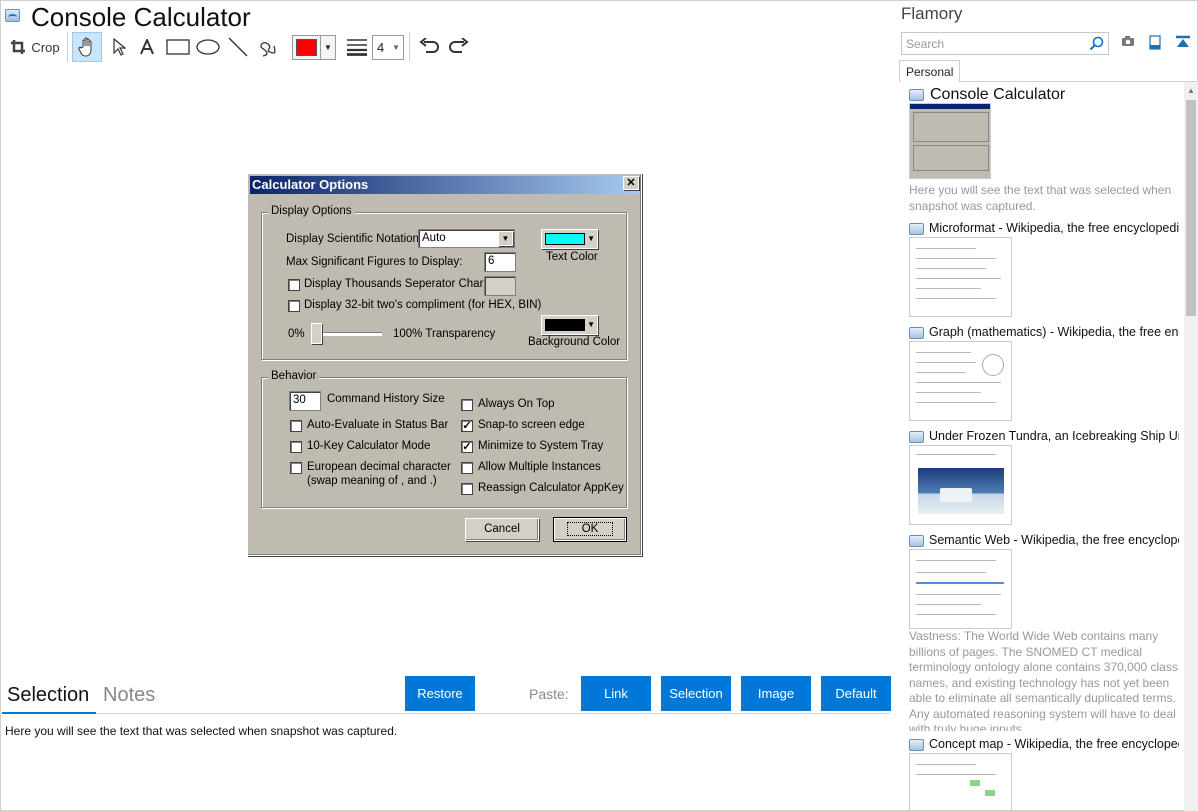  I want to click on line-tool-button, so click(238, 47).